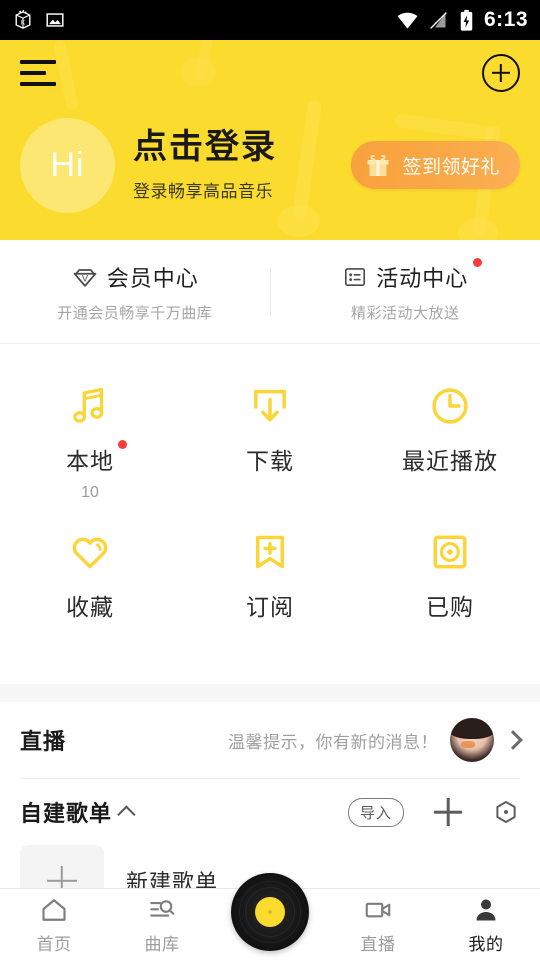 The width and height of the screenshot is (540, 960). I want to click on grid-label-wrap-recent: 最近播放, so click(450, 459).